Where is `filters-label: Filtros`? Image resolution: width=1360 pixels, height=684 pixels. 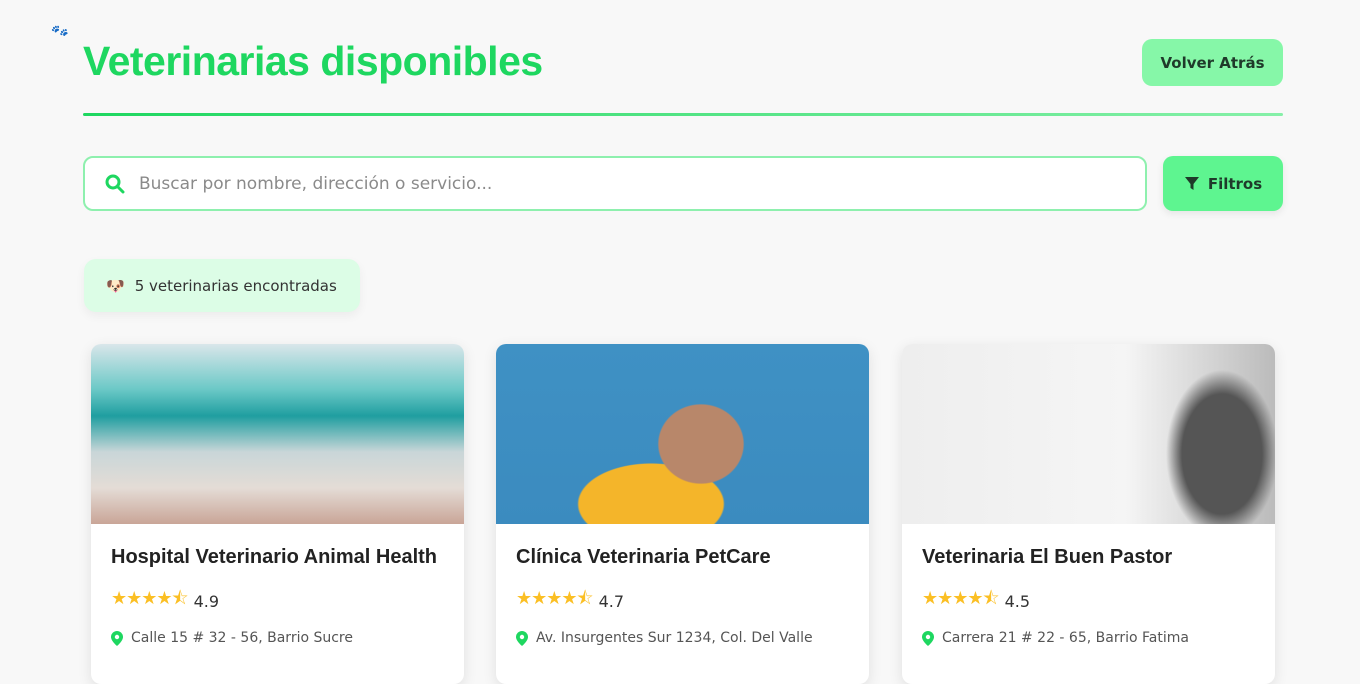
filters-label: Filtros is located at coordinates (1235, 183).